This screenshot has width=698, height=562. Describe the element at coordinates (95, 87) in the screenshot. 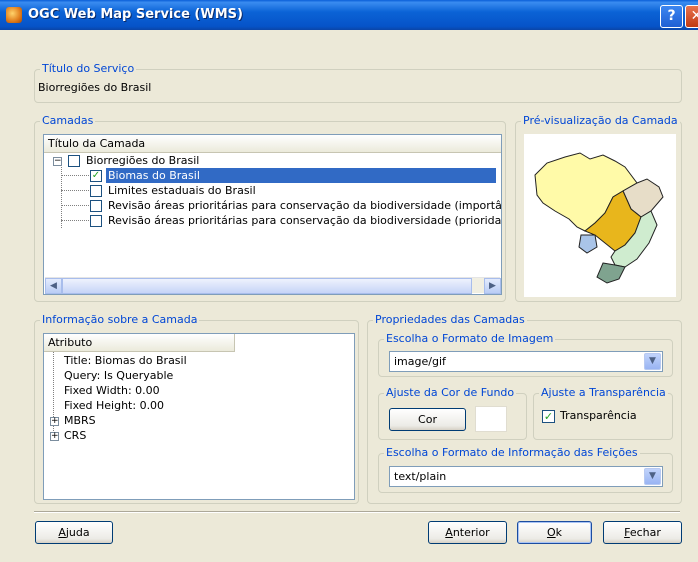

I see `service-title-value: Biorregiões do Brasil` at that location.